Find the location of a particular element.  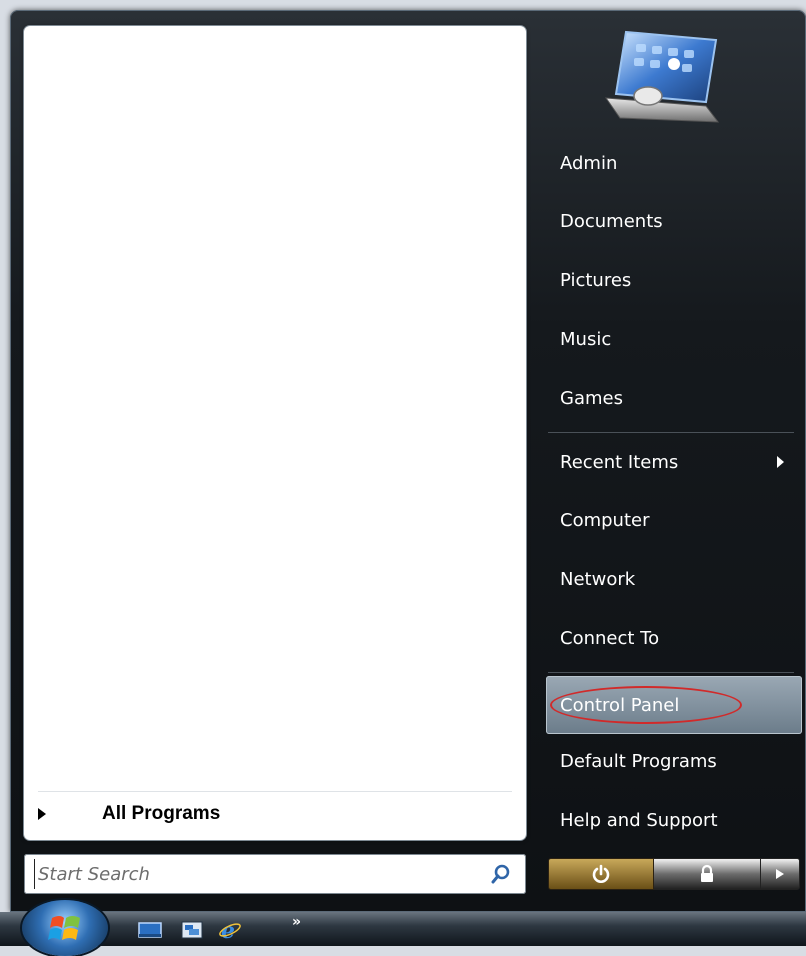

all-programs-label: All Programs is located at coordinates (161, 813).